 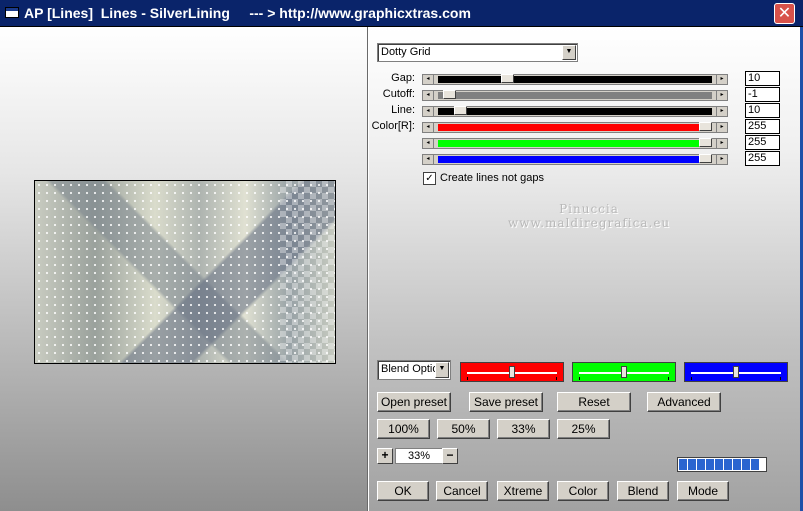 I want to click on zoom-33-button: 33%, so click(x=523, y=429).